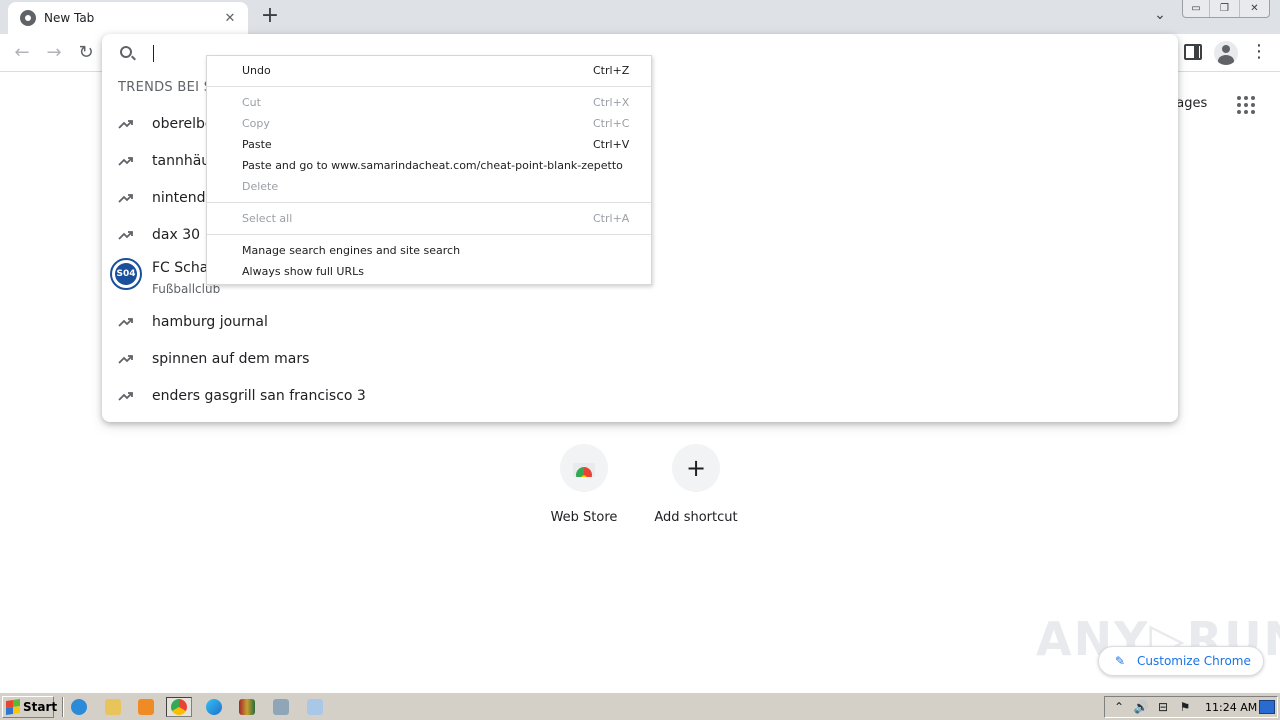 The image size is (1280, 720). I want to click on window-controls: ▭ ❐ ✕, so click(1226, 9).